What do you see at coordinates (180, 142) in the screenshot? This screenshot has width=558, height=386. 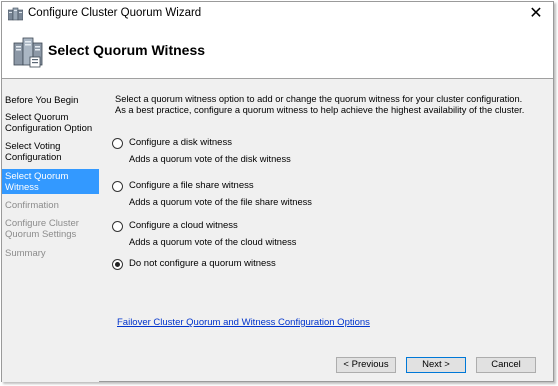 I see `option-label: Configure a disk witness` at bounding box center [180, 142].